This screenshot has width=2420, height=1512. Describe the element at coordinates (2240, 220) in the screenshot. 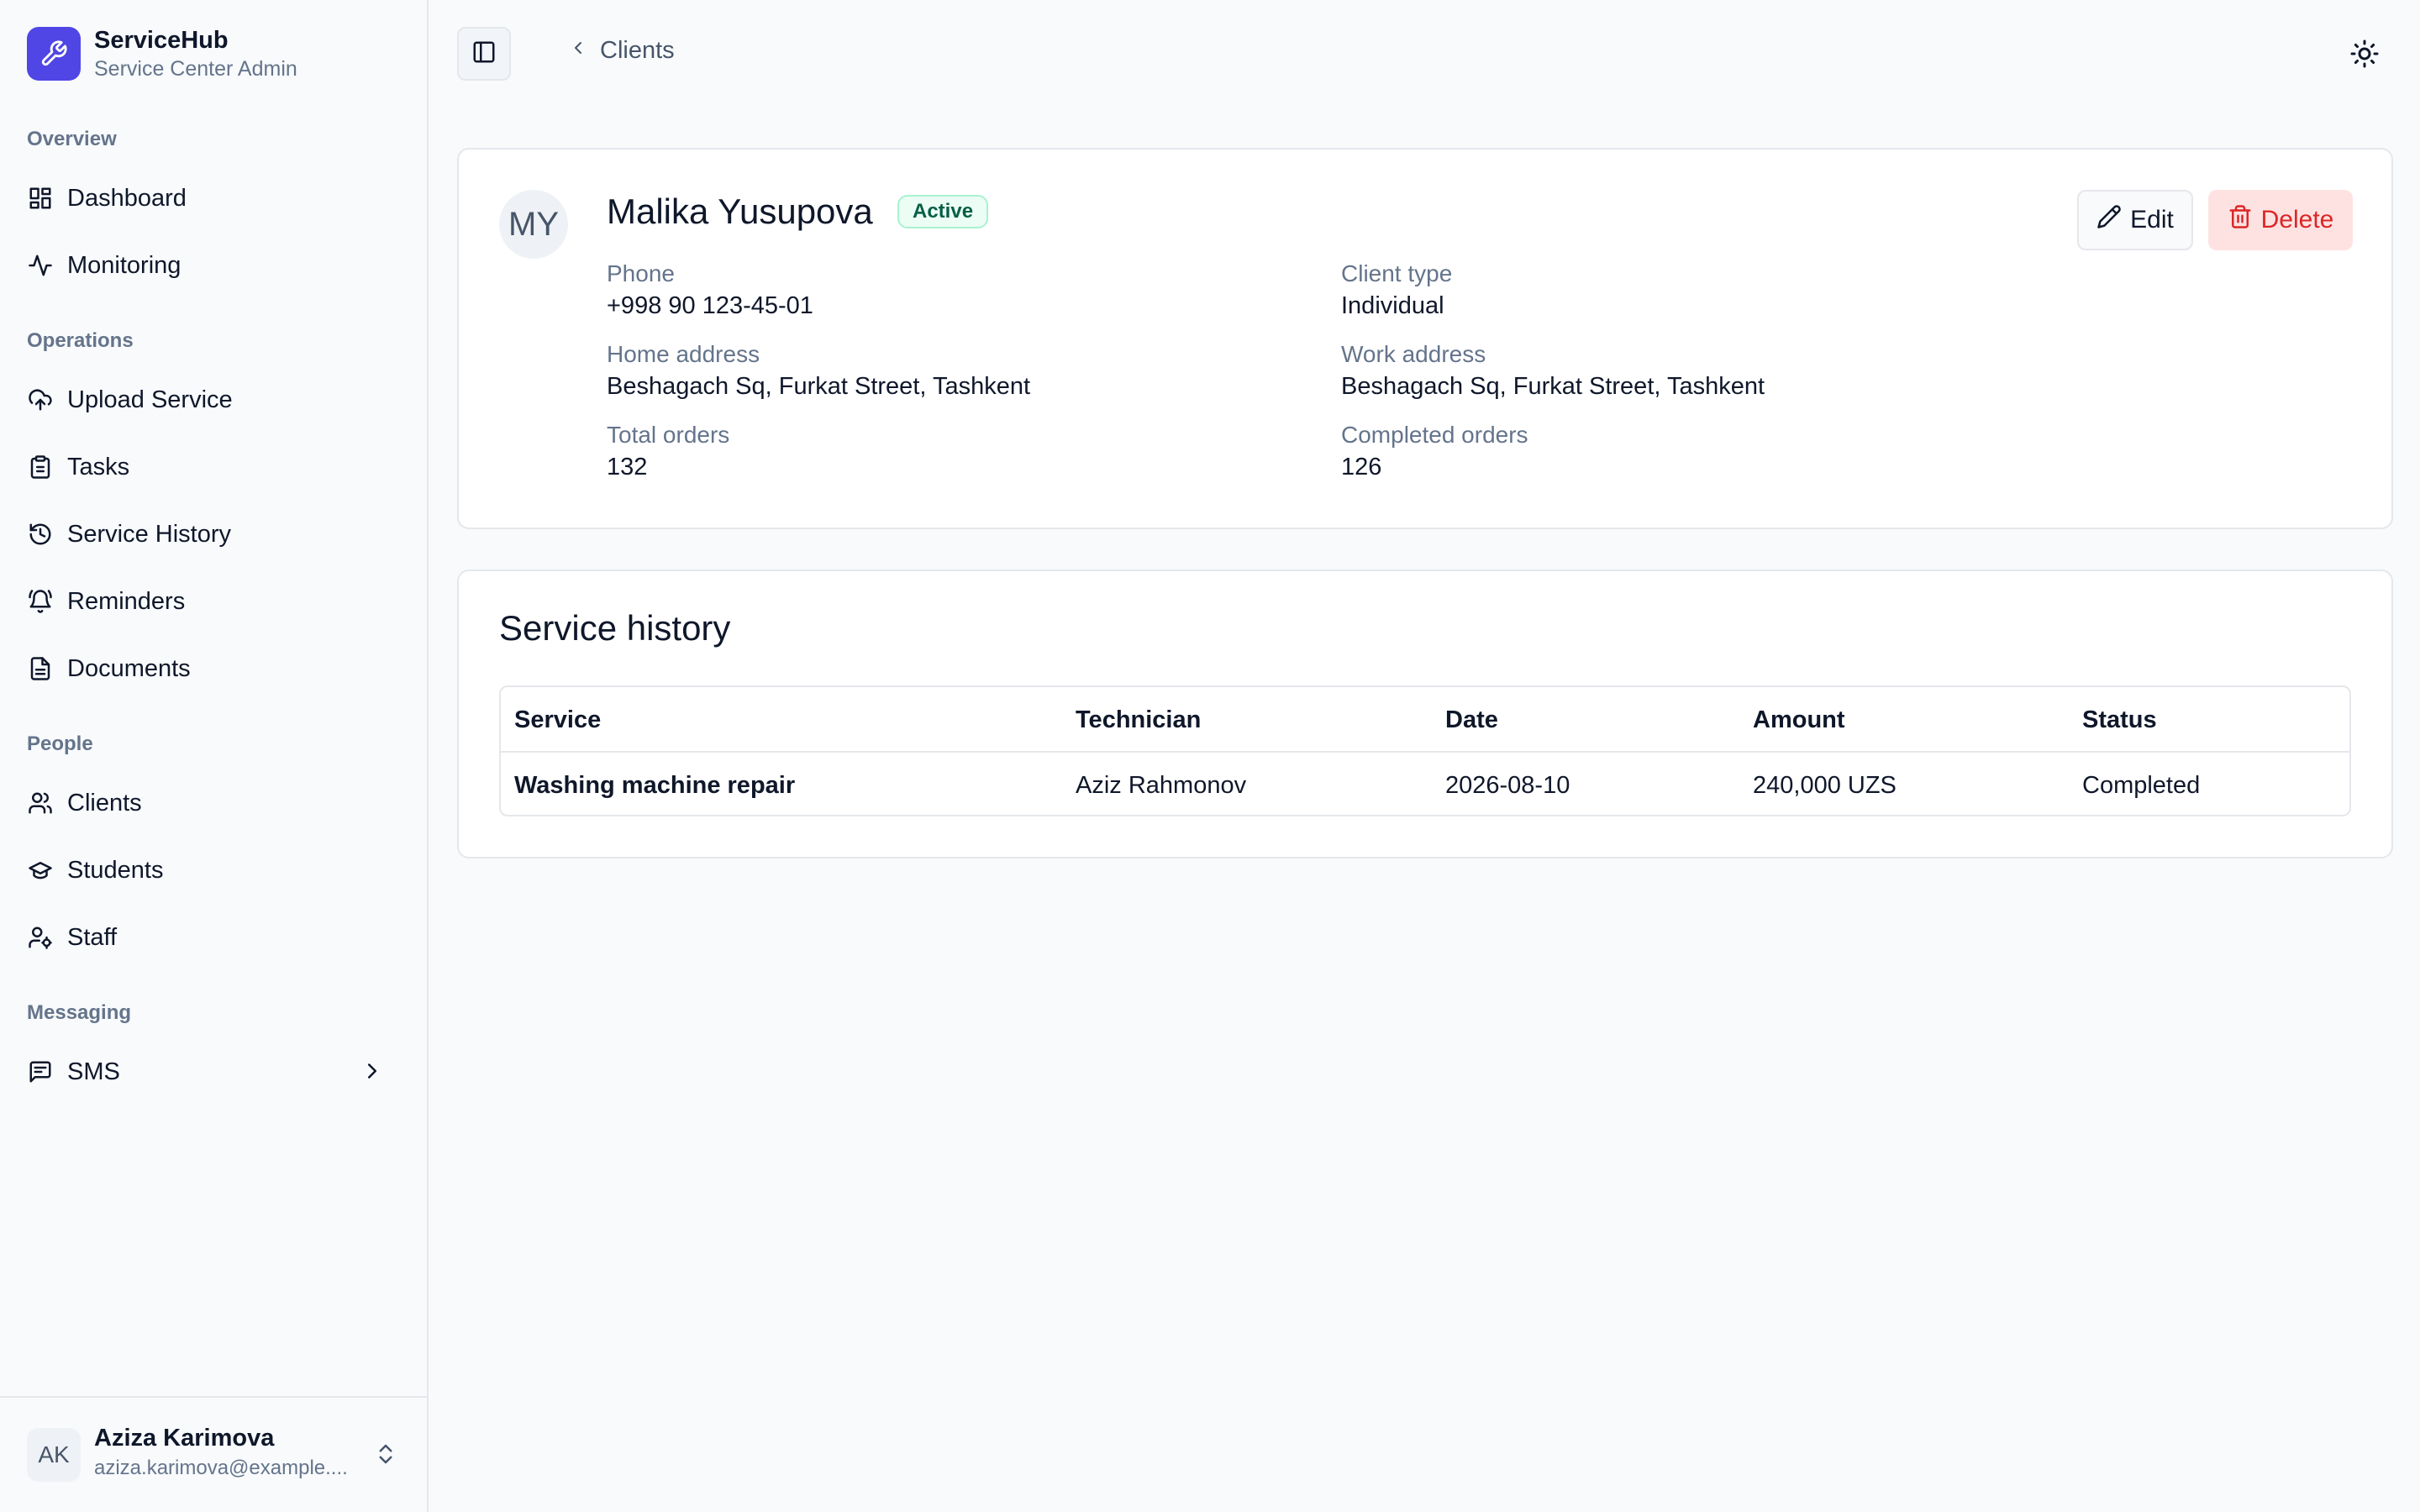

I see `trash-icon` at that location.